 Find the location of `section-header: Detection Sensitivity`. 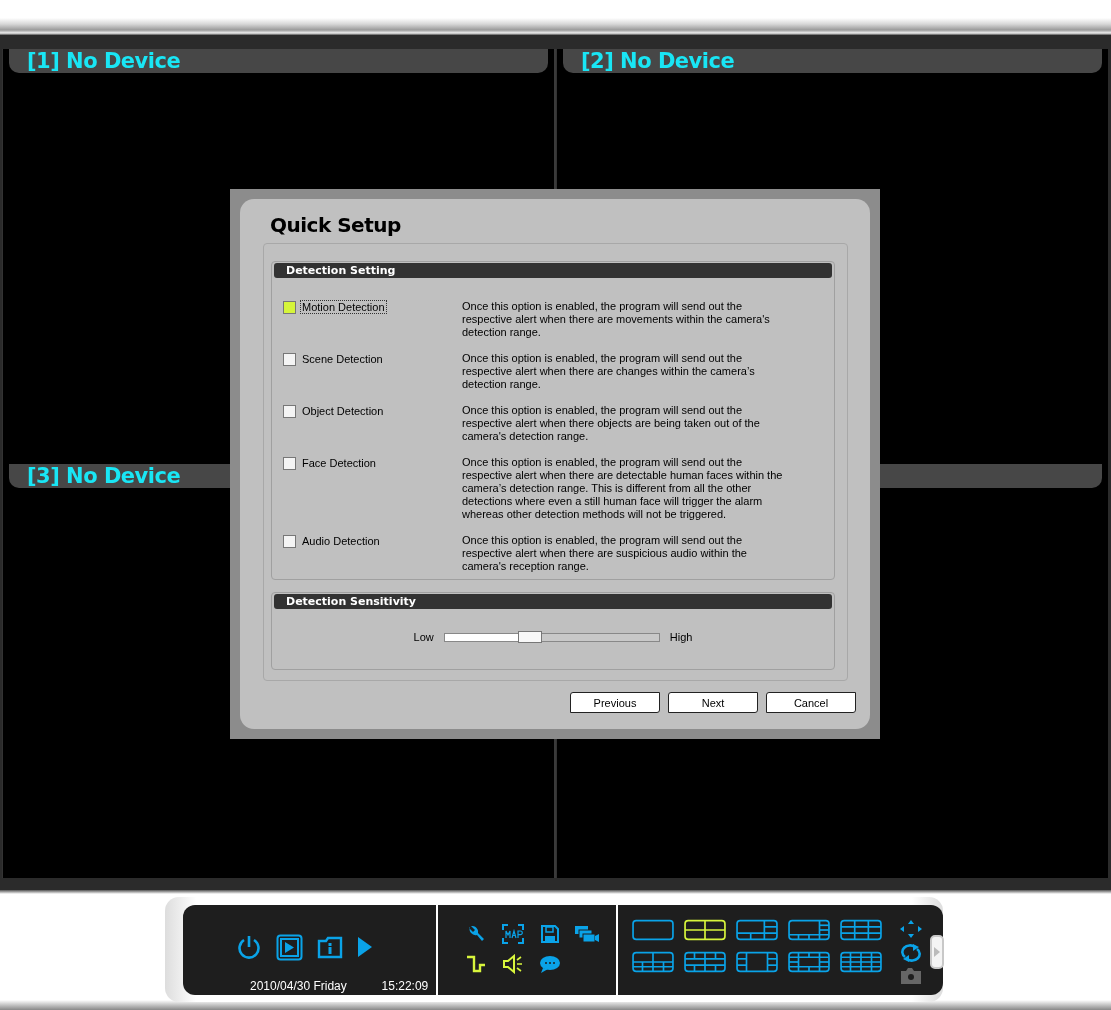

section-header: Detection Sensitivity is located at coordinates (553, 601).